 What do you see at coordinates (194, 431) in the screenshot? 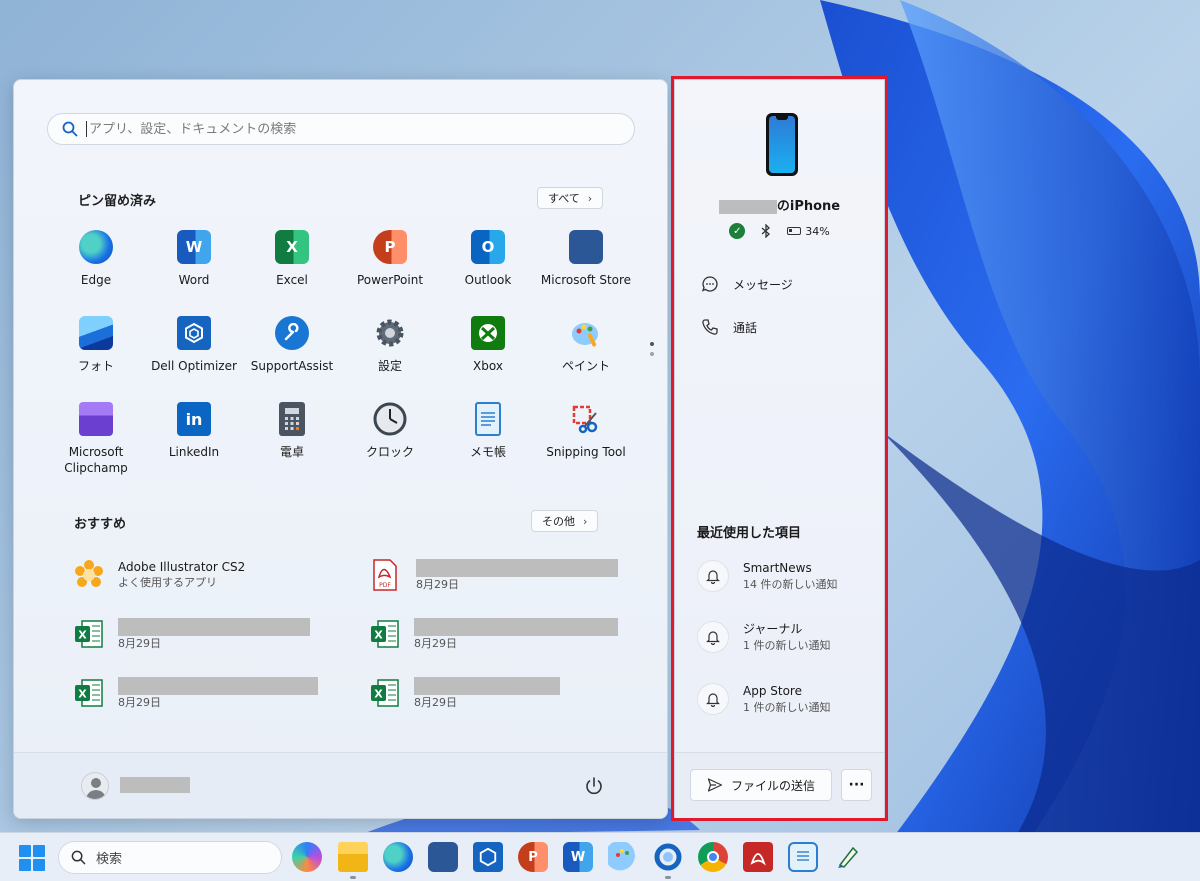
I see `pinned-app-linkedin: in LinkedIn` at bounding box center [194, 431].